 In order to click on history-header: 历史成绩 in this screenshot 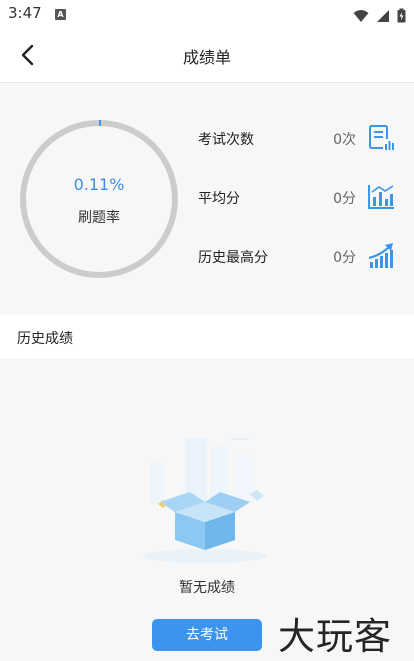, I will do `click(207, 337)`.